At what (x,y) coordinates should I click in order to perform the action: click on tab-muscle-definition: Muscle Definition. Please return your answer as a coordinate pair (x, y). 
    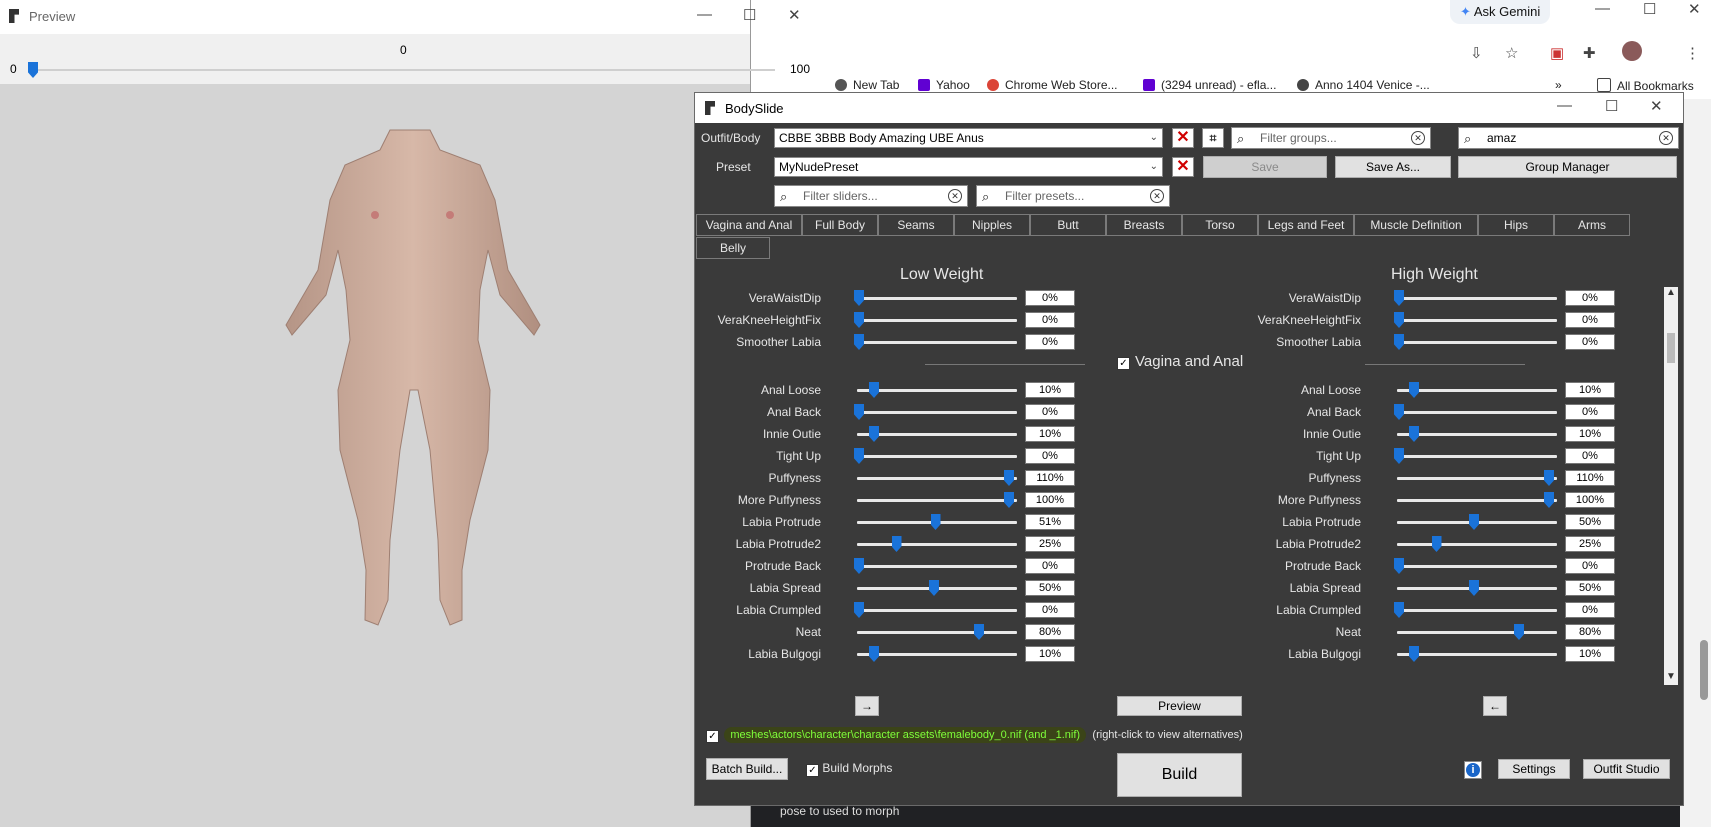
    Looking at the image, I should click on (1416, 225).